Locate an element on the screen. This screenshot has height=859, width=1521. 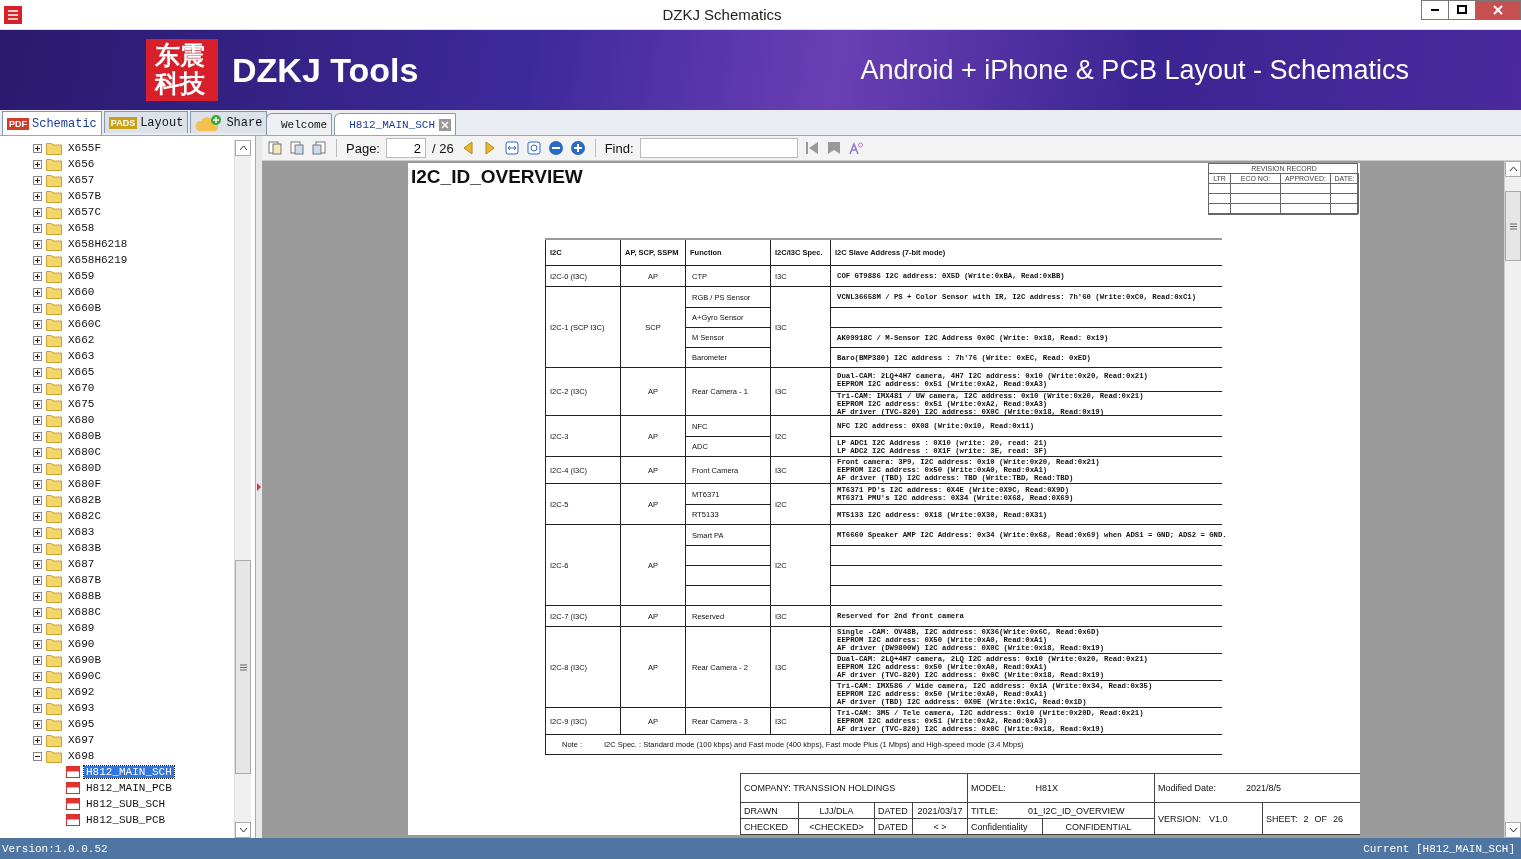
tree-item: X663 is located at coordinates (81, 356).